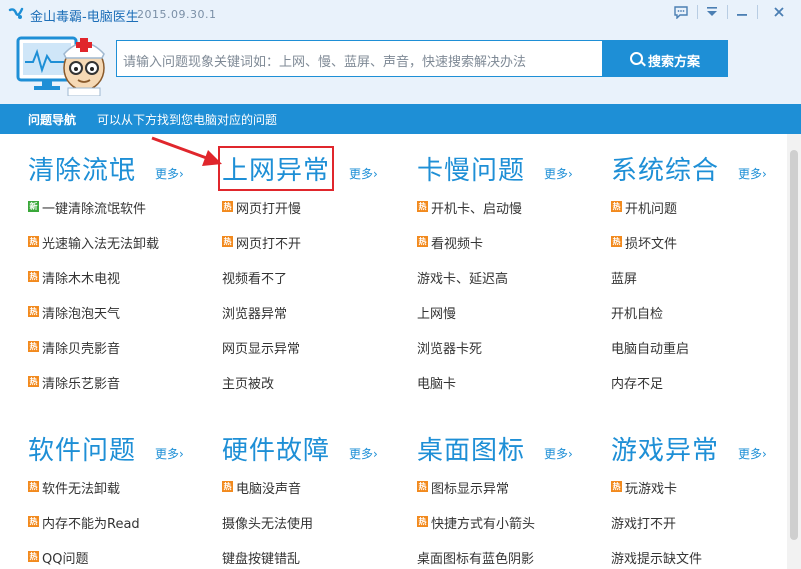 This screenshot has width=801, height=569. I want to click on category-title: 游戏异常, so click(665, 448).